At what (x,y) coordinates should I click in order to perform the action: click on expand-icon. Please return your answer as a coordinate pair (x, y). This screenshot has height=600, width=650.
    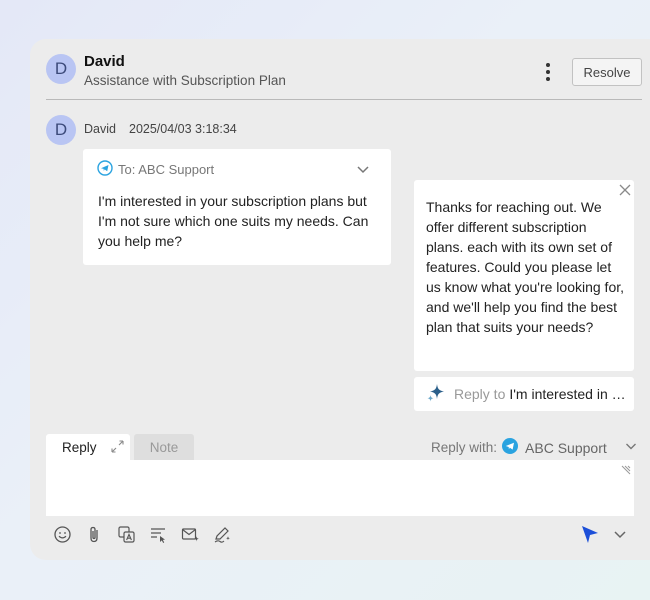
    Looking at the image, I should click on (117, 447).